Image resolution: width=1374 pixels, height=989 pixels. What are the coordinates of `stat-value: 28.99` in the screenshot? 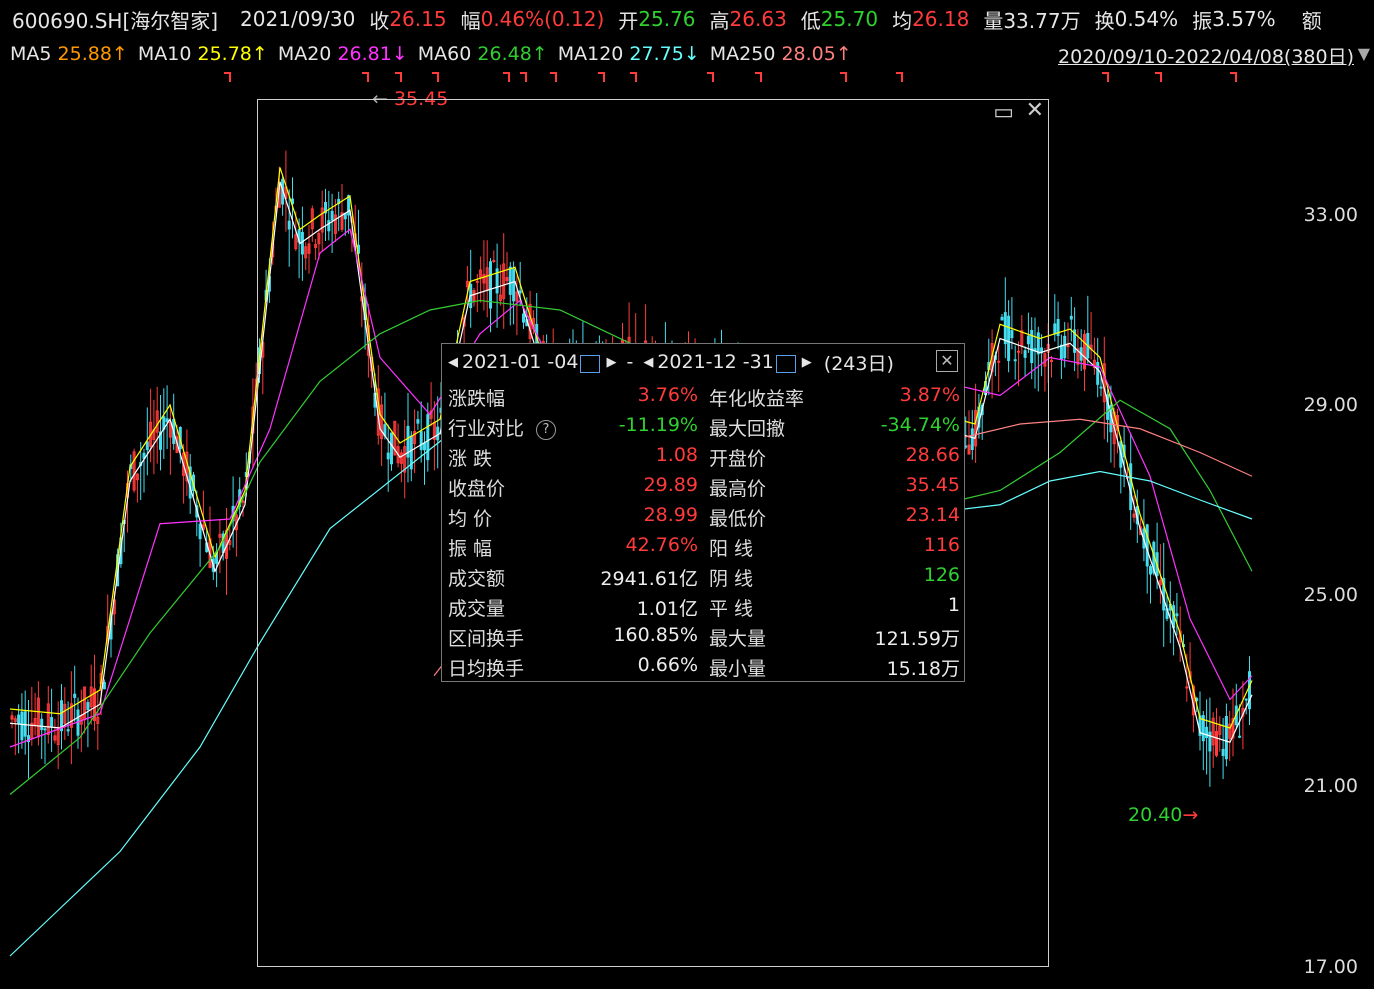 It's located at (670, 515).